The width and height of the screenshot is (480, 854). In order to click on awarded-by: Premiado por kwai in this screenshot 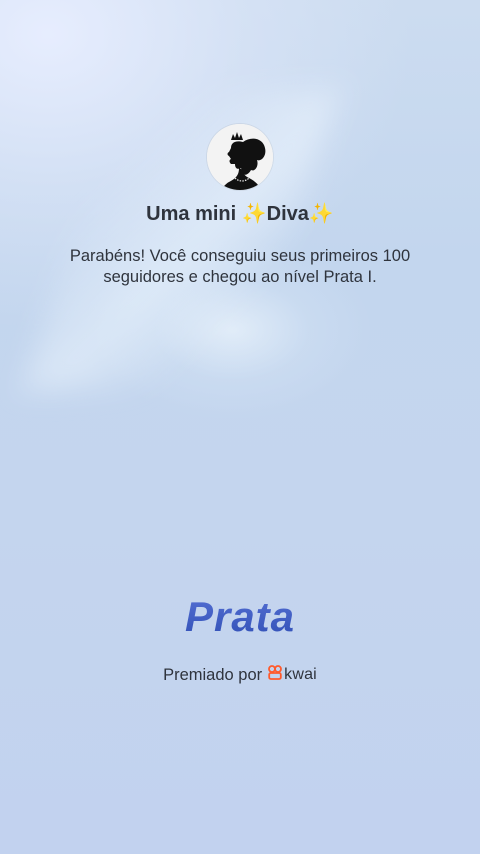, I will do `click(240, 675)`.